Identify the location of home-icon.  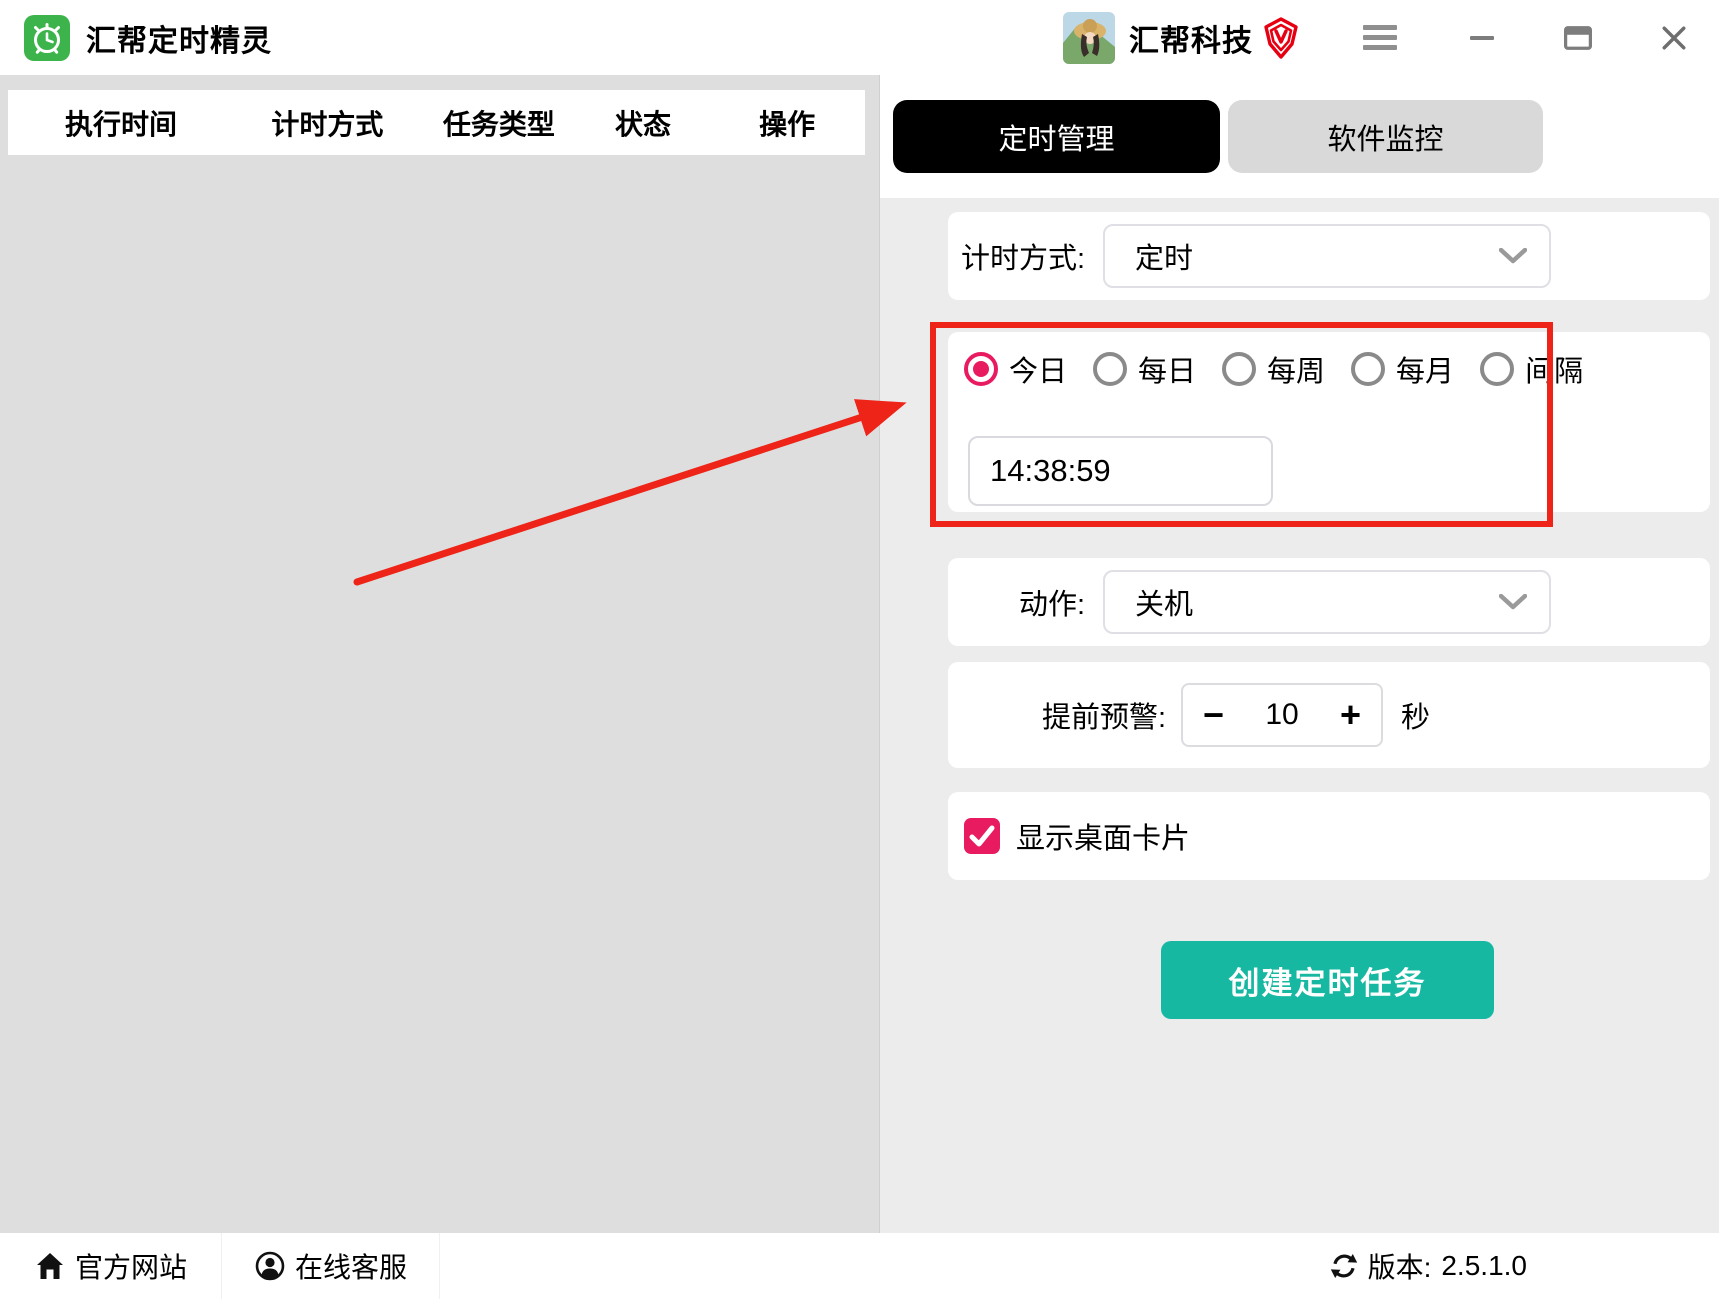
(50, 1266).